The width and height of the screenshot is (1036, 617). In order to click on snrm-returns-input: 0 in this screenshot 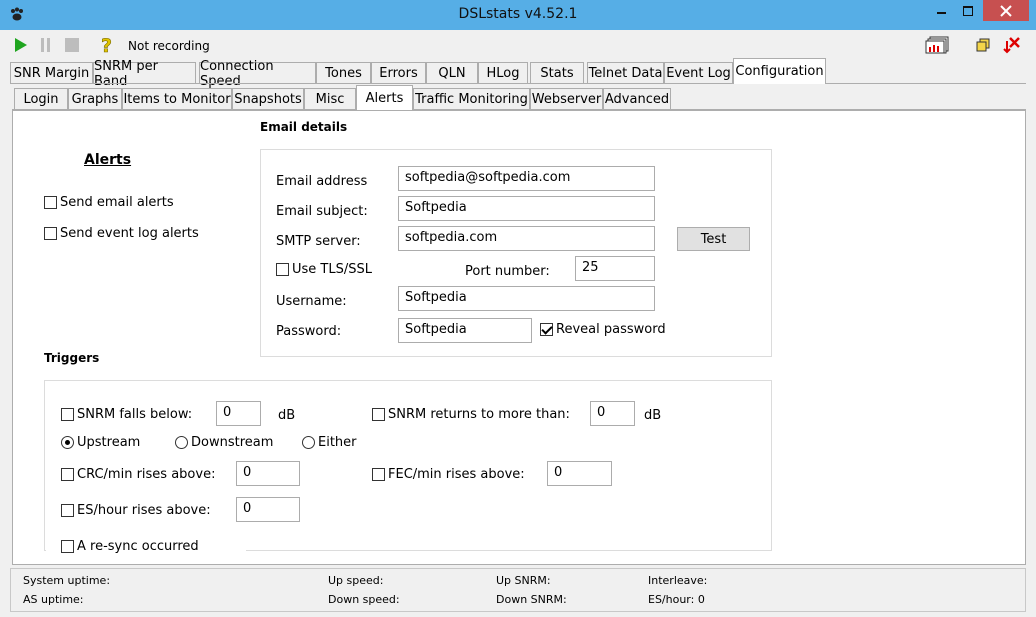, I will do `click(612, 413)`.